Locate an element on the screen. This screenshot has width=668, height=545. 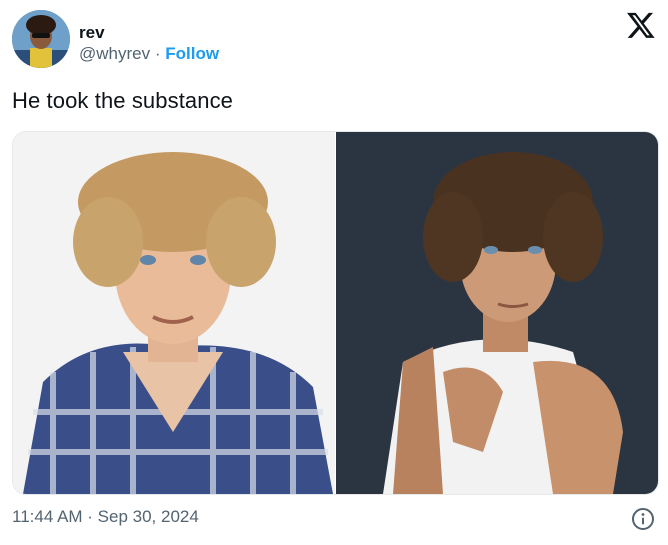
x-logo-icon is located at coordinates (641, 25).